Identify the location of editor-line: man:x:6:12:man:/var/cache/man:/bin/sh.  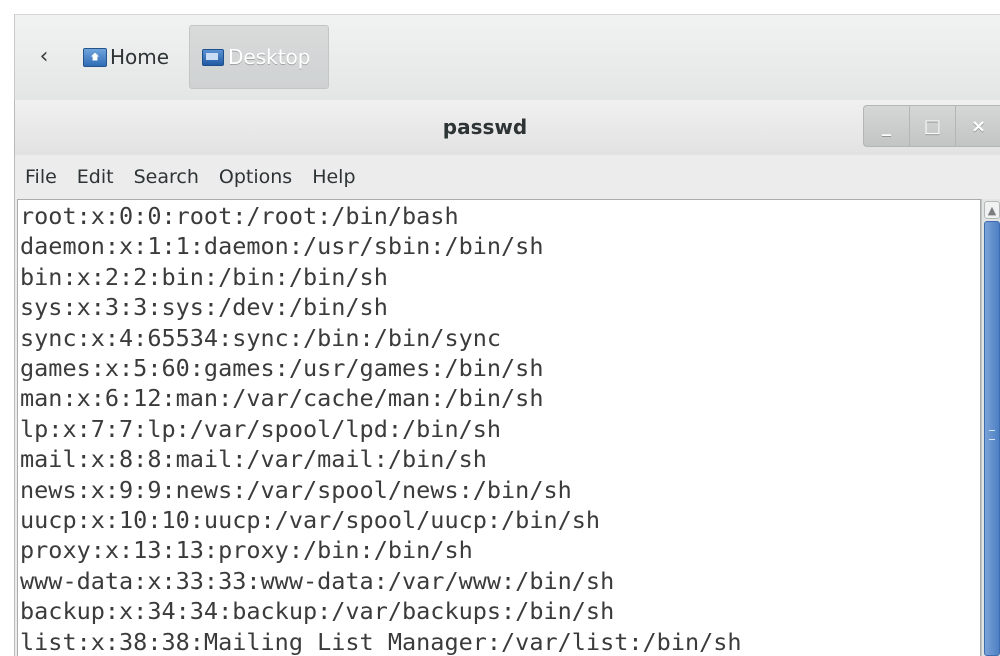
(499, 398).